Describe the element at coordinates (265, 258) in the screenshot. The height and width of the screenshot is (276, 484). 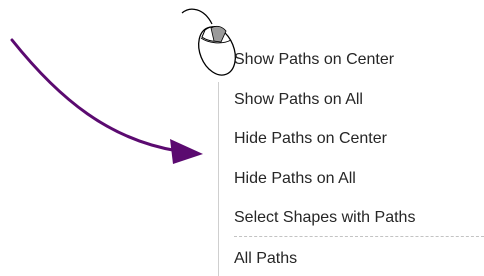
I see `menu-item-all-paths: All Paths` at that location.